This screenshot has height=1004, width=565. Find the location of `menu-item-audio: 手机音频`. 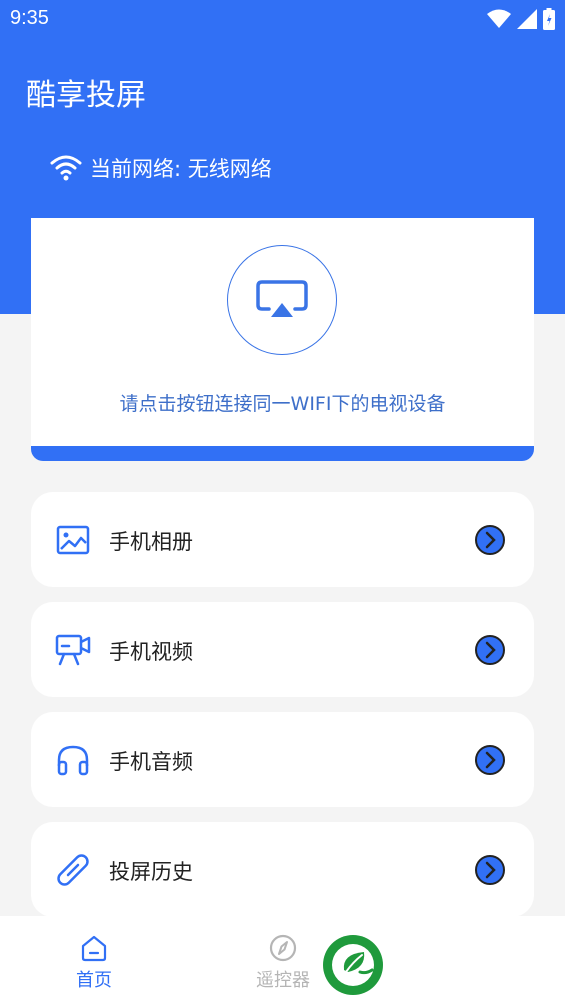

menu-item-audio: 手机音频 is located at coordinates (282, 759).